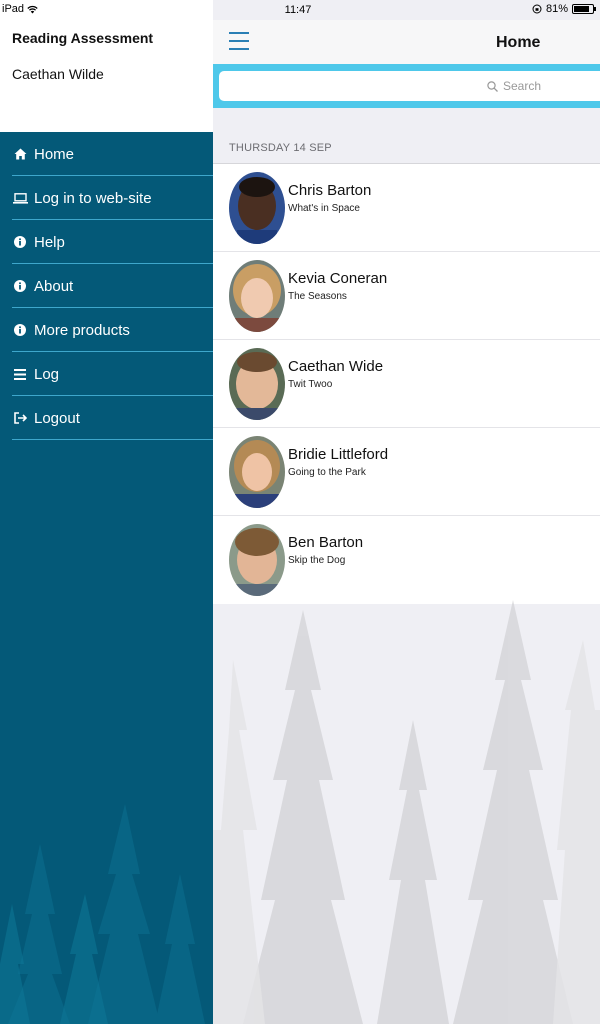 The width and height of the screenshot is (600, 1024). I want to click on menu-label: Log, so click(47, 374).